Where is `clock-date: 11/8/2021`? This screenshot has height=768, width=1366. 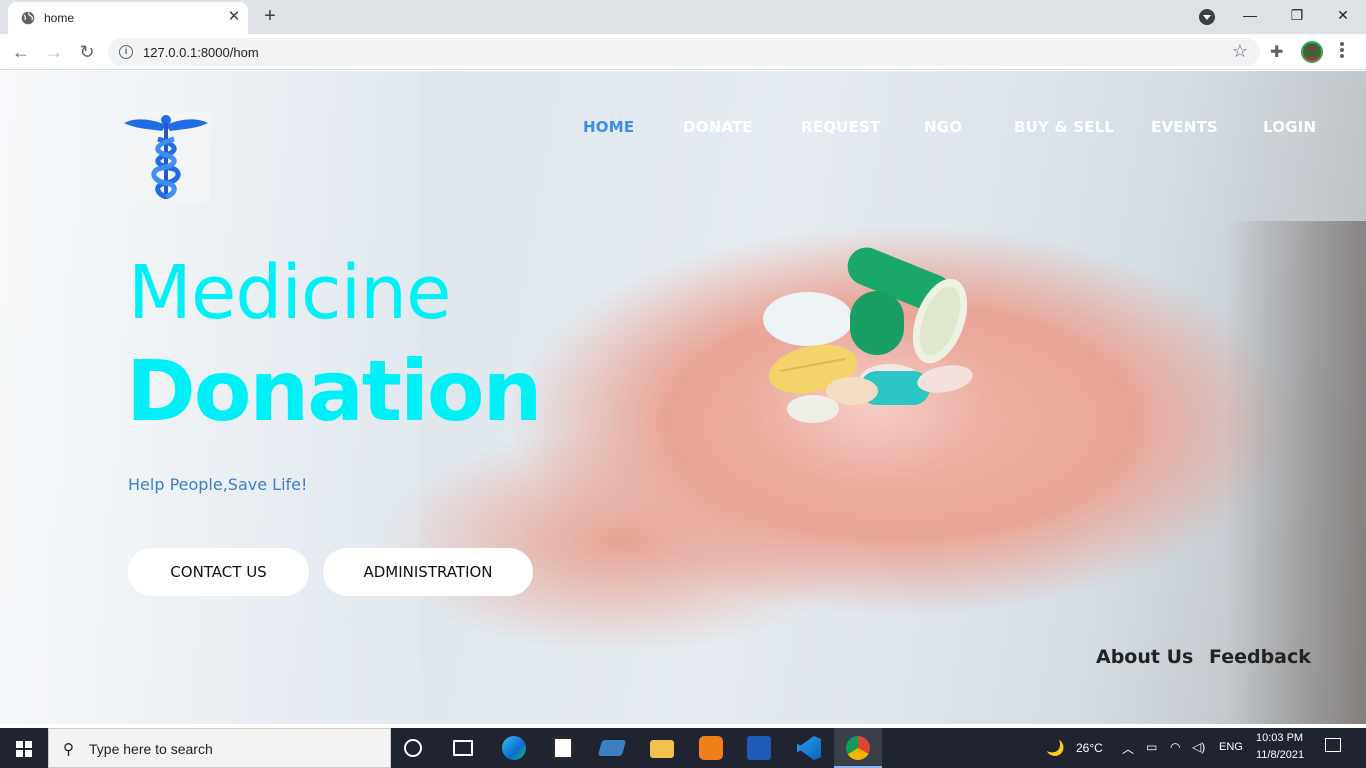
clock-date: 11/8/2021 is located at coordinates (1280, 755).